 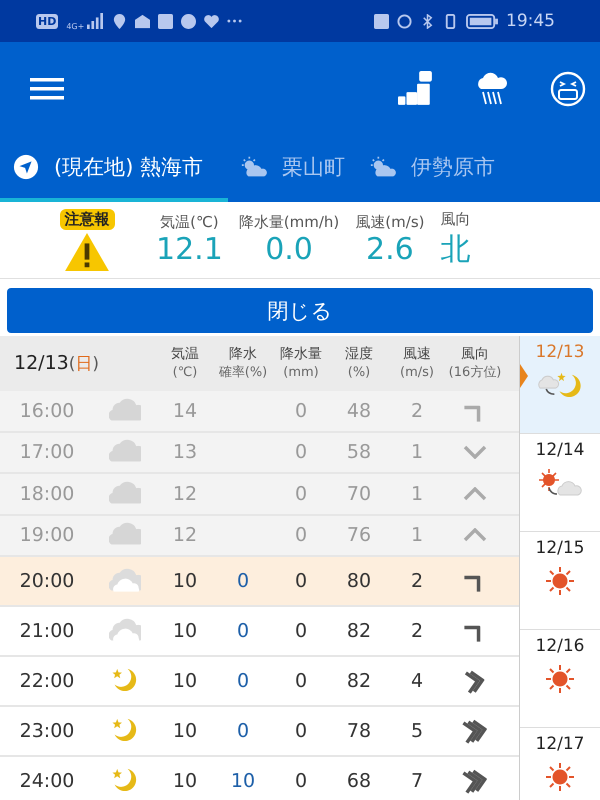 What do you see at coordinates (185, 452) in the screenshot?
I see `temperature-cell-text: 13` at bounding box center [185, 452].